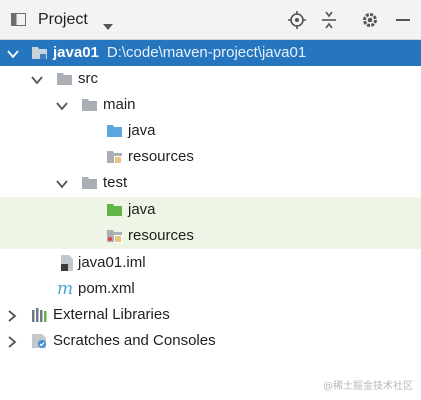 The height and width of the screenshot is (400, 421). I want to click on tree-row-iml: java01.iml, so click(210, 263).